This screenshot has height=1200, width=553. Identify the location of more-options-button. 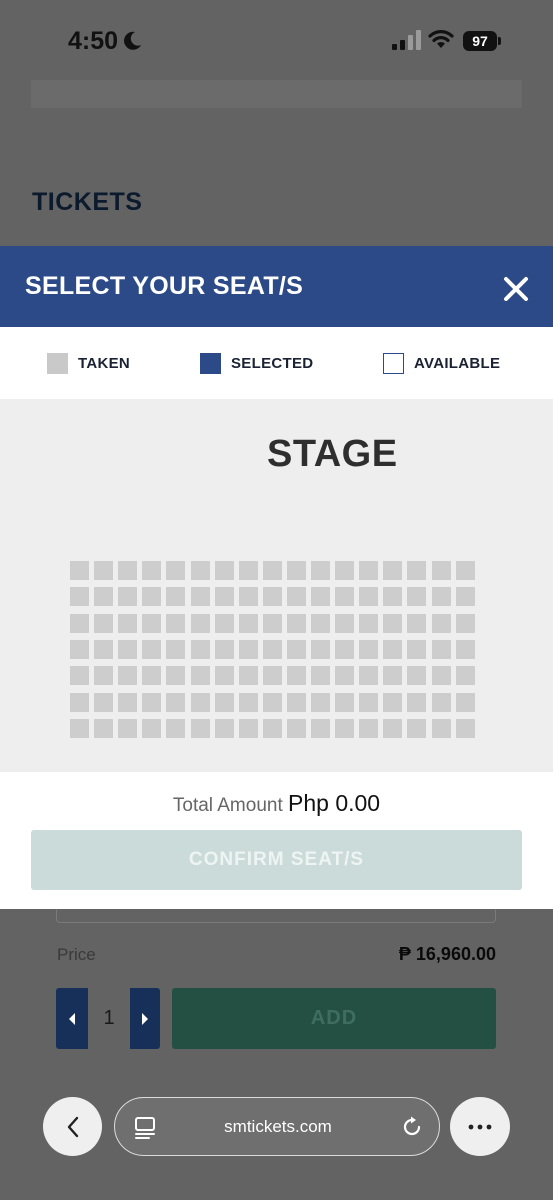
(480, 1126).